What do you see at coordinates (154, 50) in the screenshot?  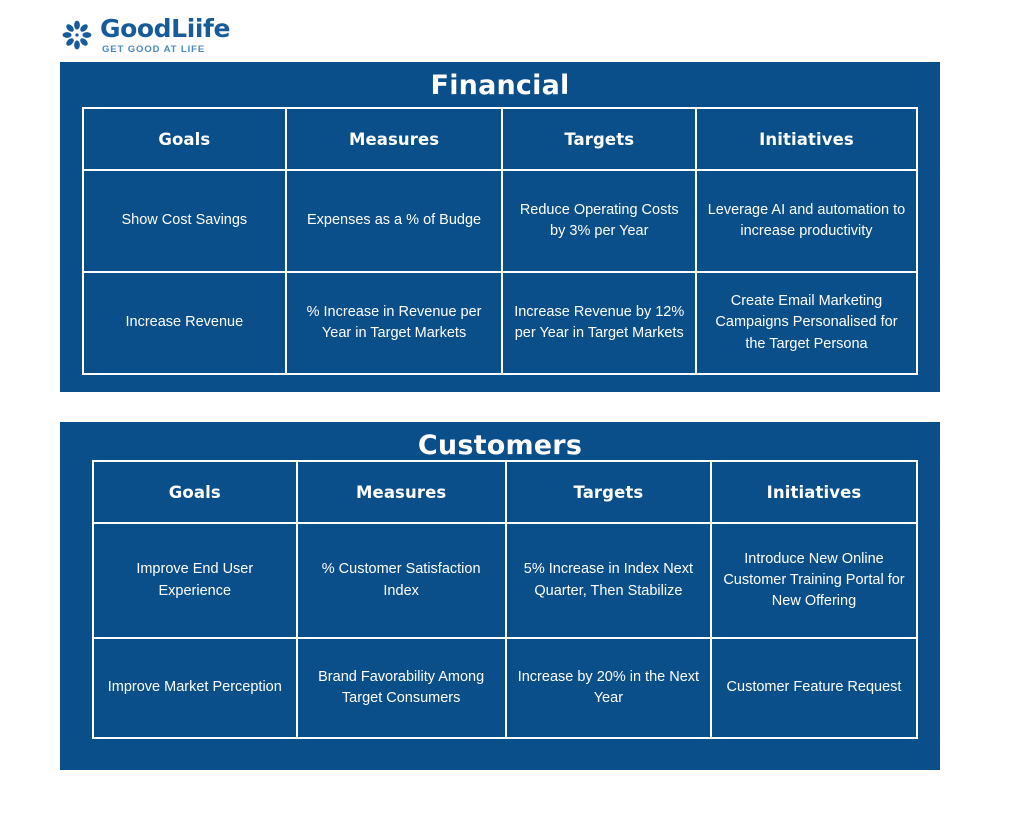 I see `brand-tagline: GET GOOD AT LIFE` at bounding box center [154, 50].